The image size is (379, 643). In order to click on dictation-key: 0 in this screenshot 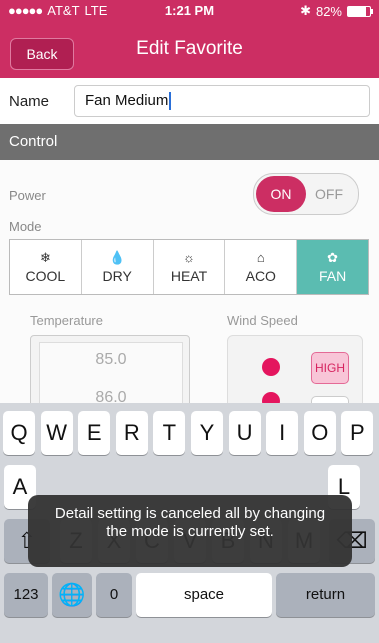, I will do `click(114, 595)`.